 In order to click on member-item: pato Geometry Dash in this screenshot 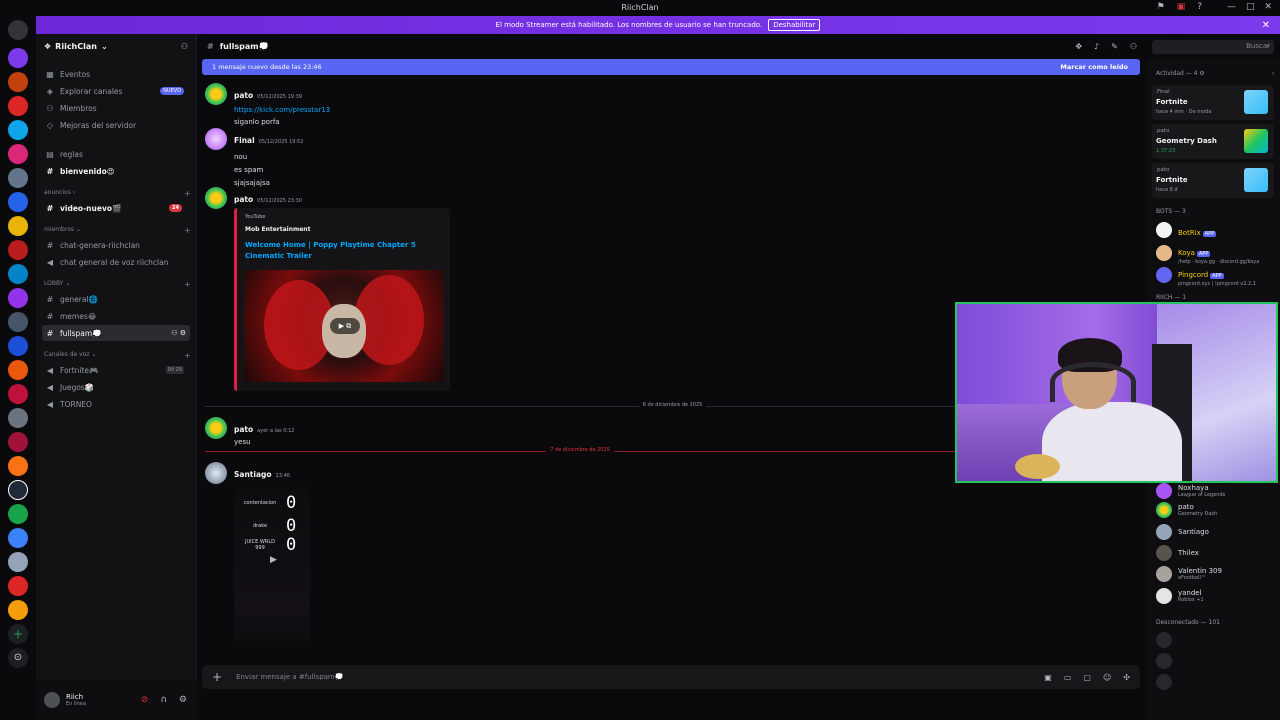, I will do `click(1186, 510)`.